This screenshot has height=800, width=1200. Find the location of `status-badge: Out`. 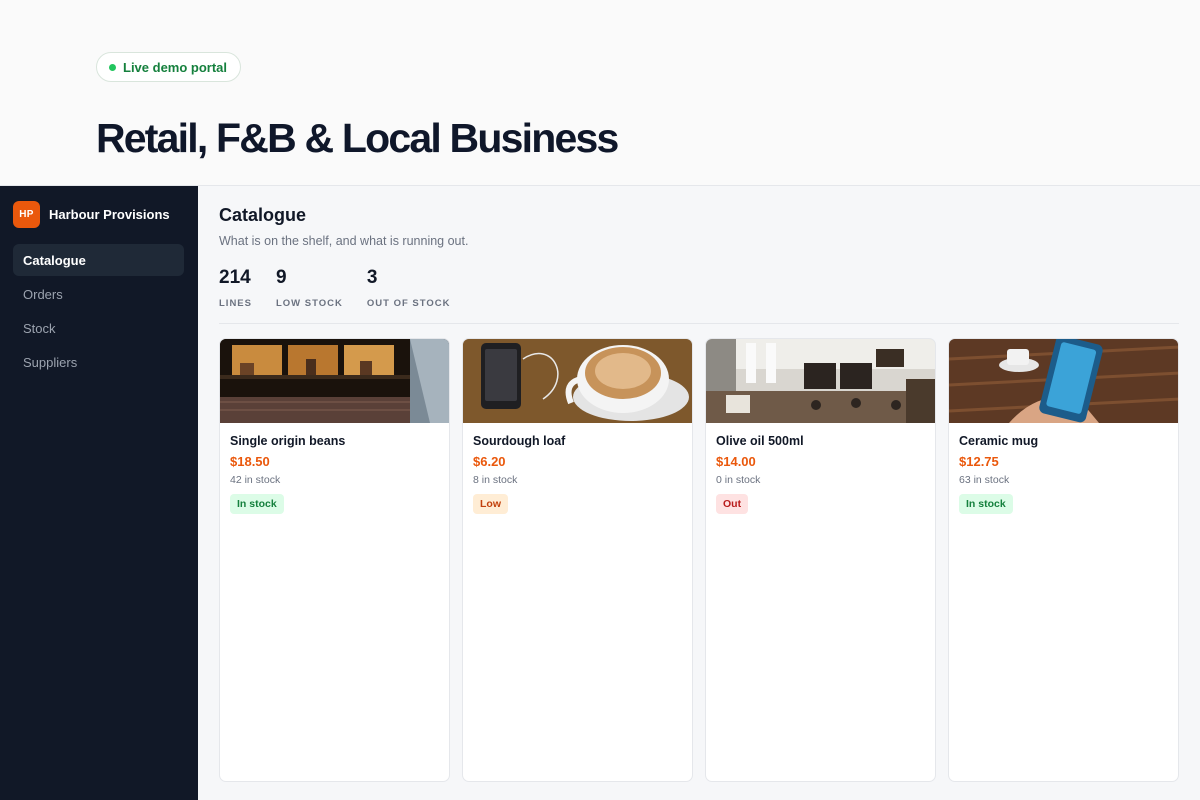

status-badge: Out is located at coordinates (732, 504).